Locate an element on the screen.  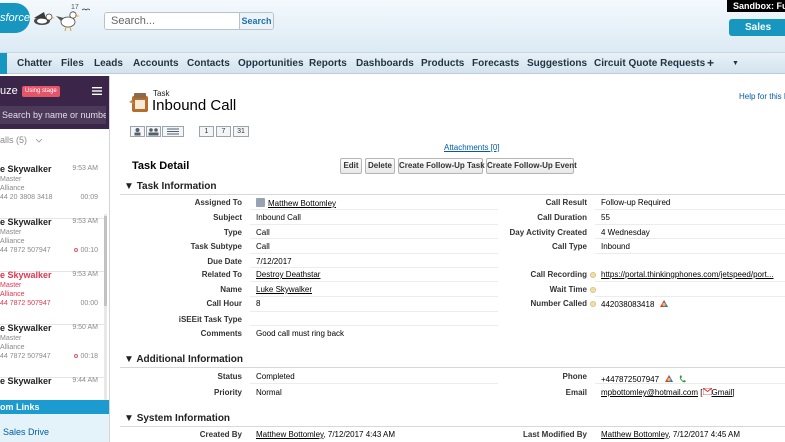
multi-user-view-icon is located at coordinates (153, 131).